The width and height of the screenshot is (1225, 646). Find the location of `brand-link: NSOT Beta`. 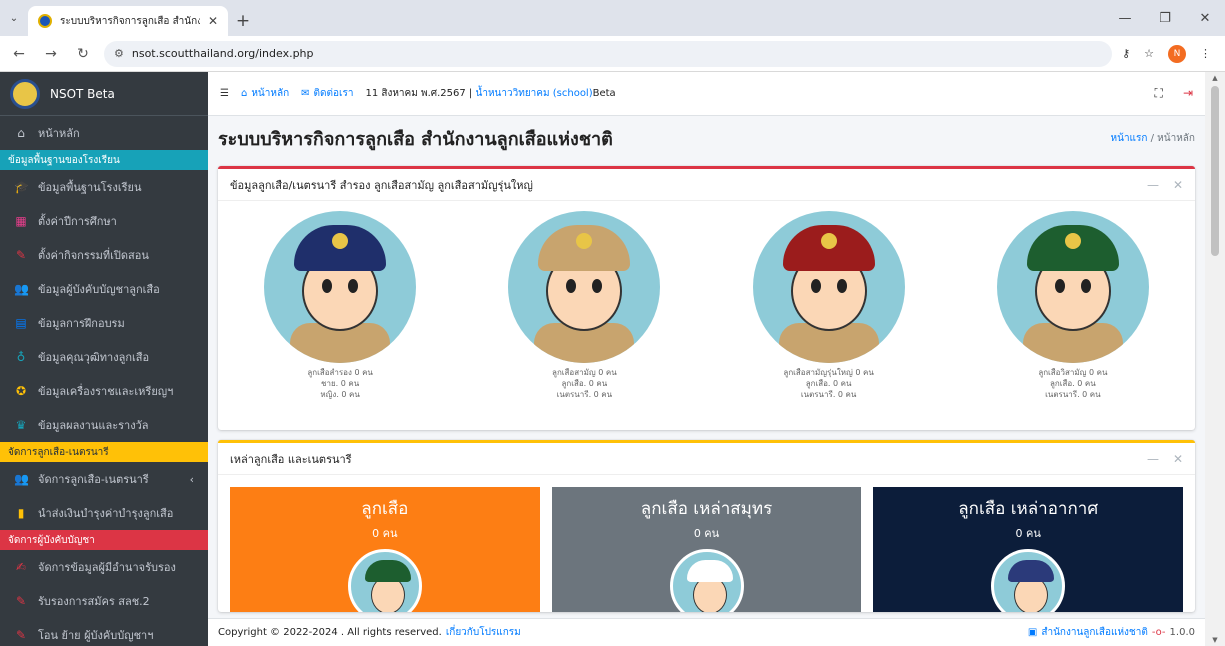

brand-link: NSOT Beta is located at coordinates (104, 94).